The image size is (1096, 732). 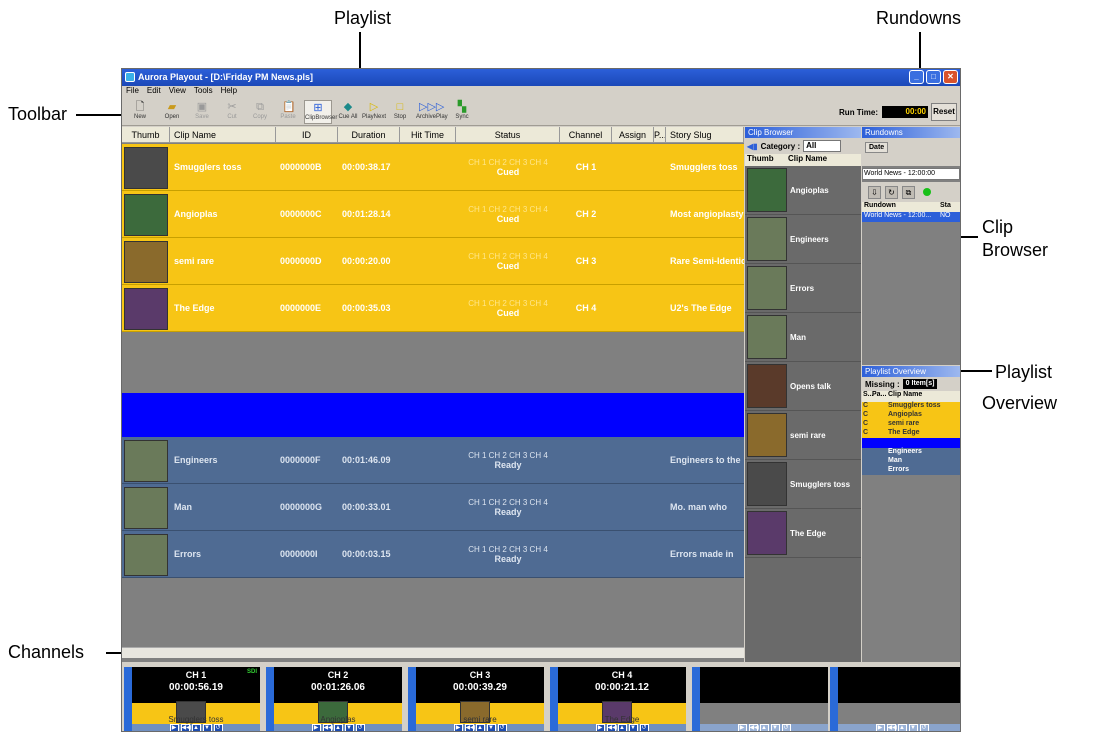 I want to click on category-select: All, so click(x=822, y=146).